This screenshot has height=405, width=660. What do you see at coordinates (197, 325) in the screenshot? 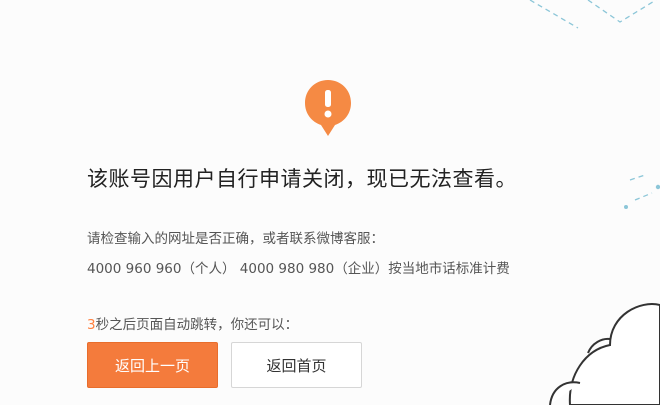
I see `redirect-text: 秒之后页面自动跳转，你还可以：` at bounding box center [197, 325].